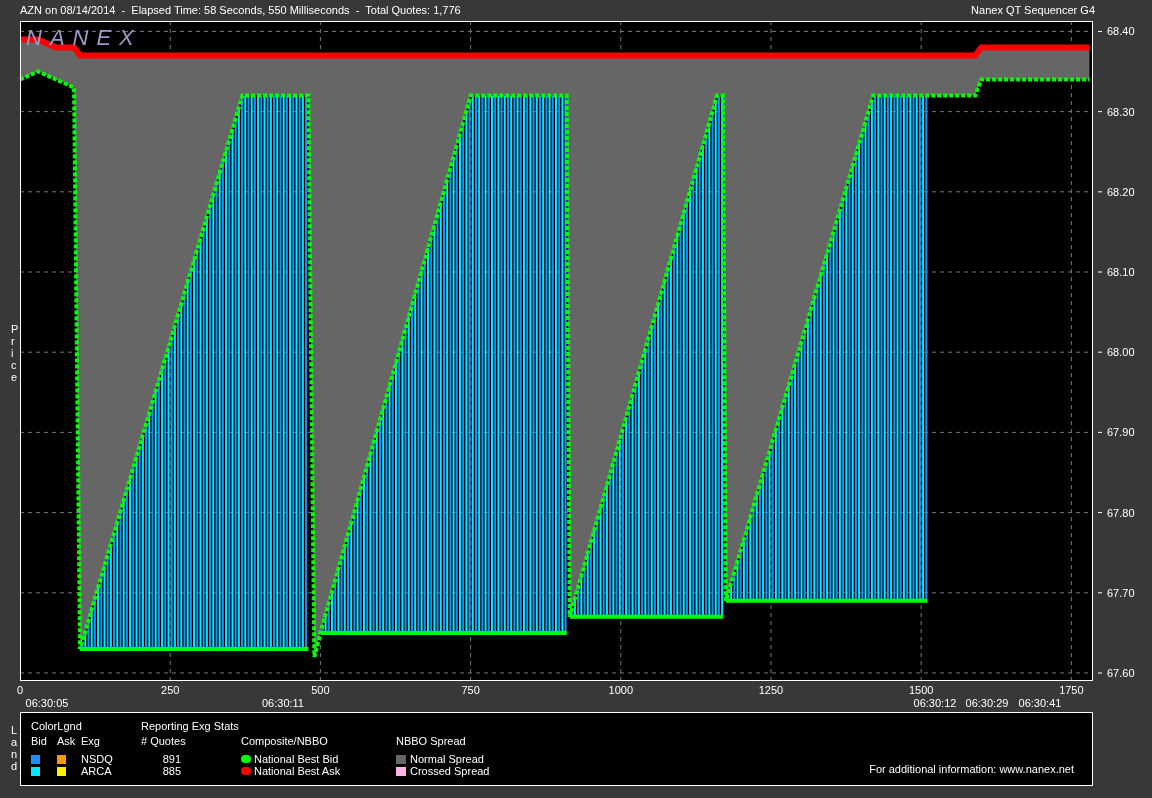  Describe the element at coordinates (190, 727) in the screenshot. I see `legend-heading: Reporting Exg Stats` at that location.